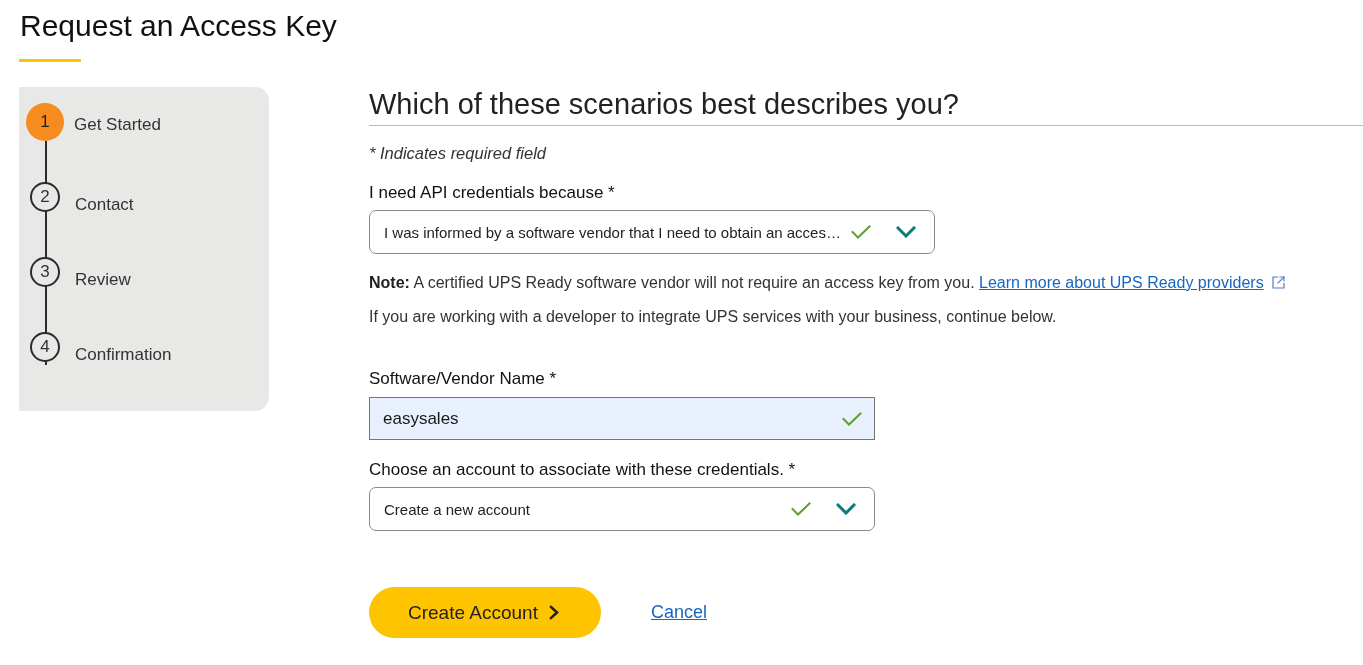  I want to click on info-text: If you are working with a developer to integrate UPS services with your business, continue below., so click(713, 317).